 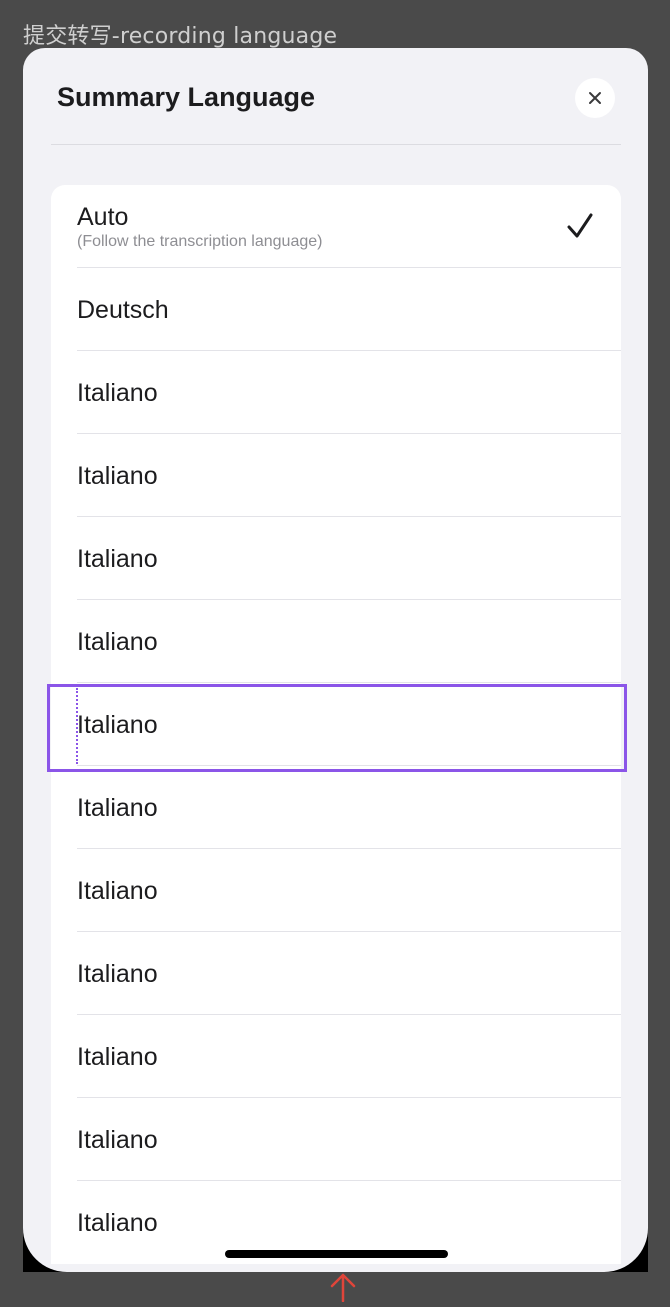 I want to click on list-item-sublabel: (Follow the transcription language), so click(x=200, y=241).